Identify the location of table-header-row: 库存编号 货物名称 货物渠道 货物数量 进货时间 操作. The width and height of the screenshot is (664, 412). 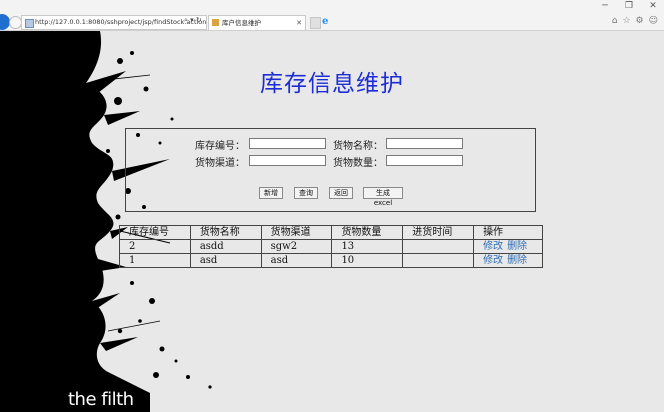
(331, 232).